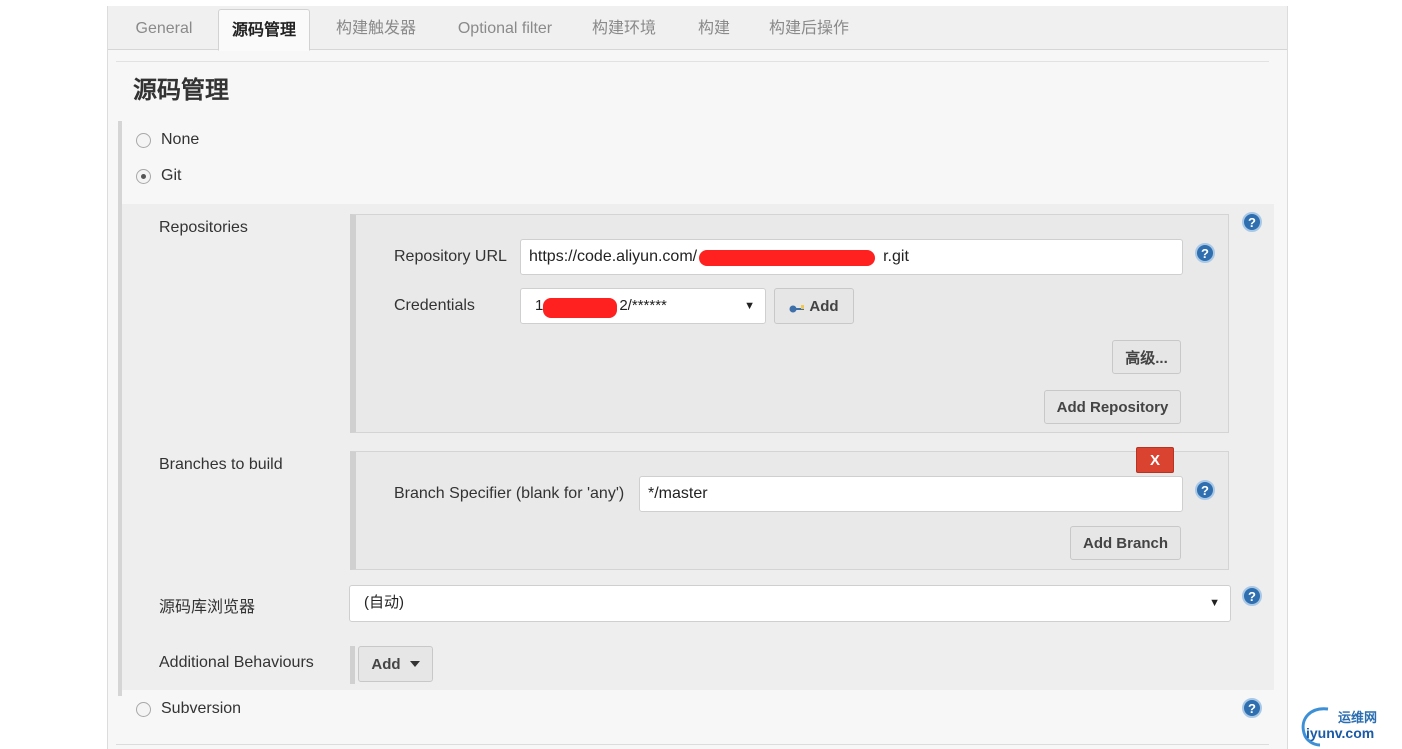 This screenshot has height=749, width=1402. Describe the element at coordinates (181, 90) in the screenshot. I see `page-title: 源码管理` at that location.